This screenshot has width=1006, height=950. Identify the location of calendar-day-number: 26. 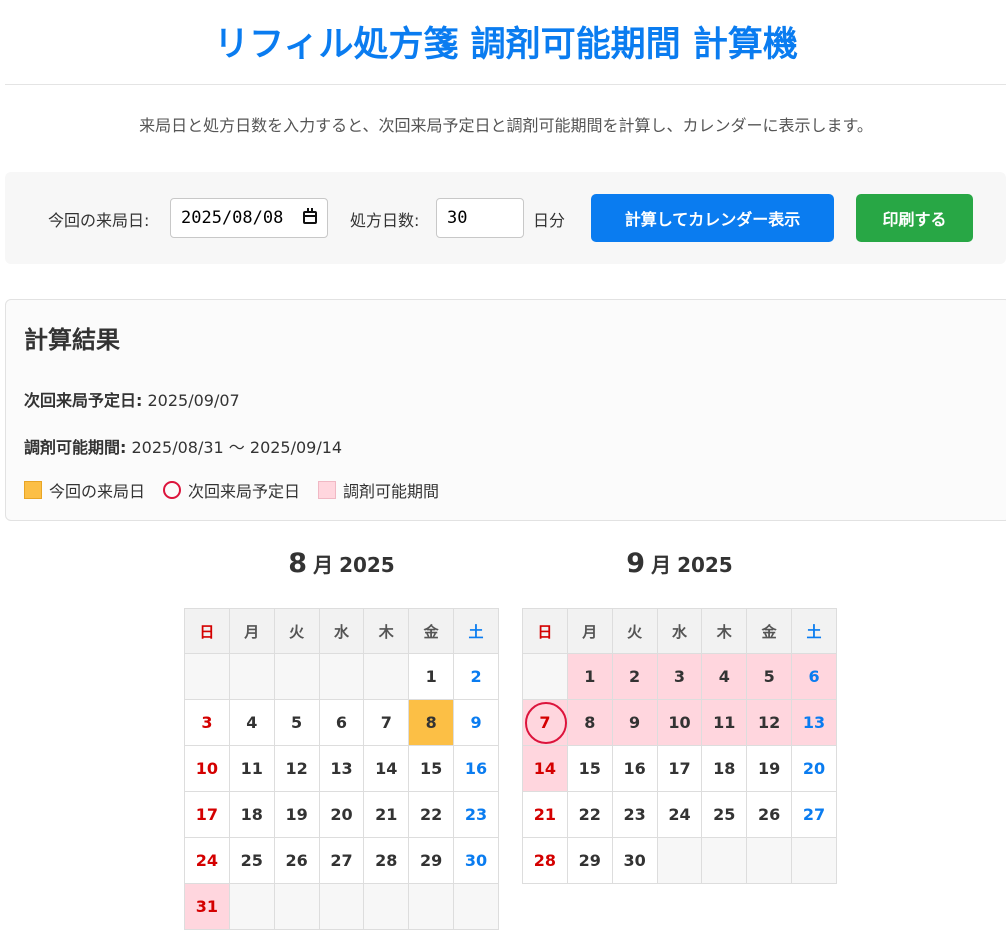
(769, 814).